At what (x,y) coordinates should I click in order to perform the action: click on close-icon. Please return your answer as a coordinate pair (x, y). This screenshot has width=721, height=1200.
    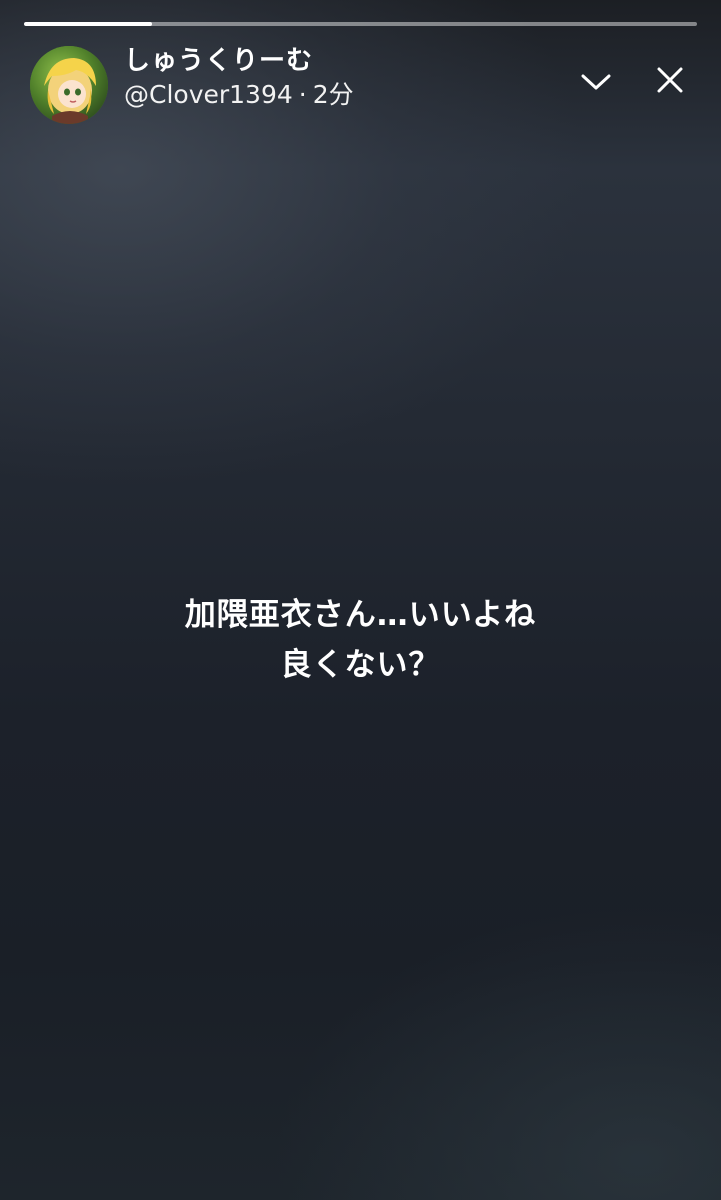
    Looking at the image, I should click on (670, 80).